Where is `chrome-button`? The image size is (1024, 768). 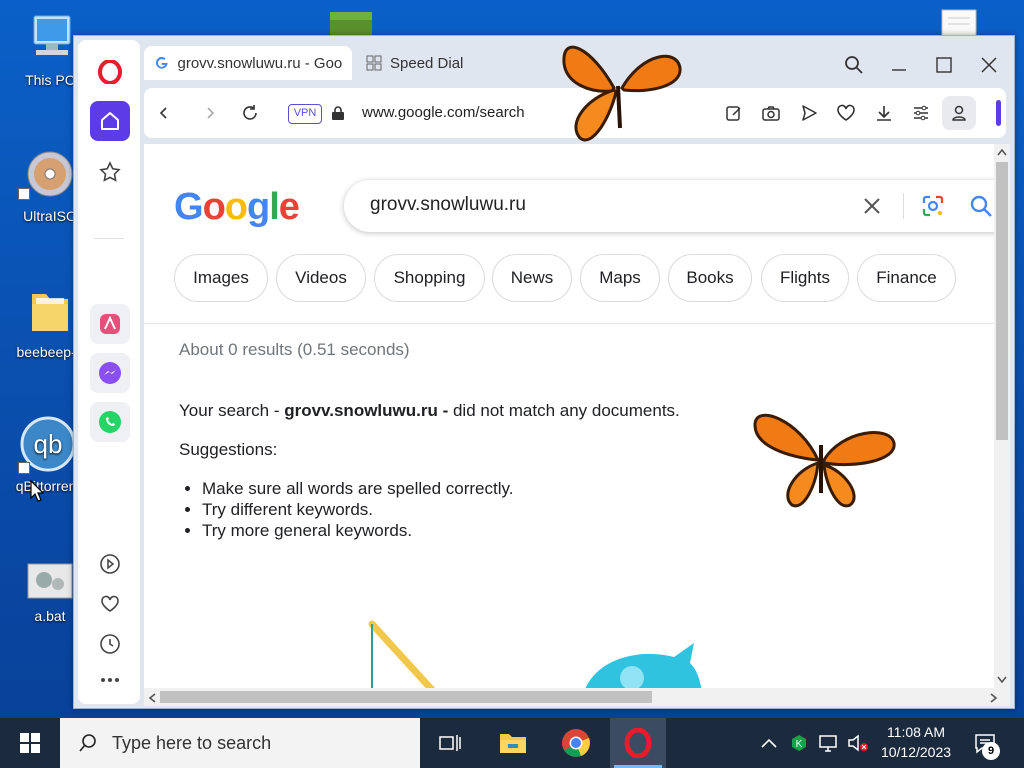
chrome-button is located at coordinates (576, 743).